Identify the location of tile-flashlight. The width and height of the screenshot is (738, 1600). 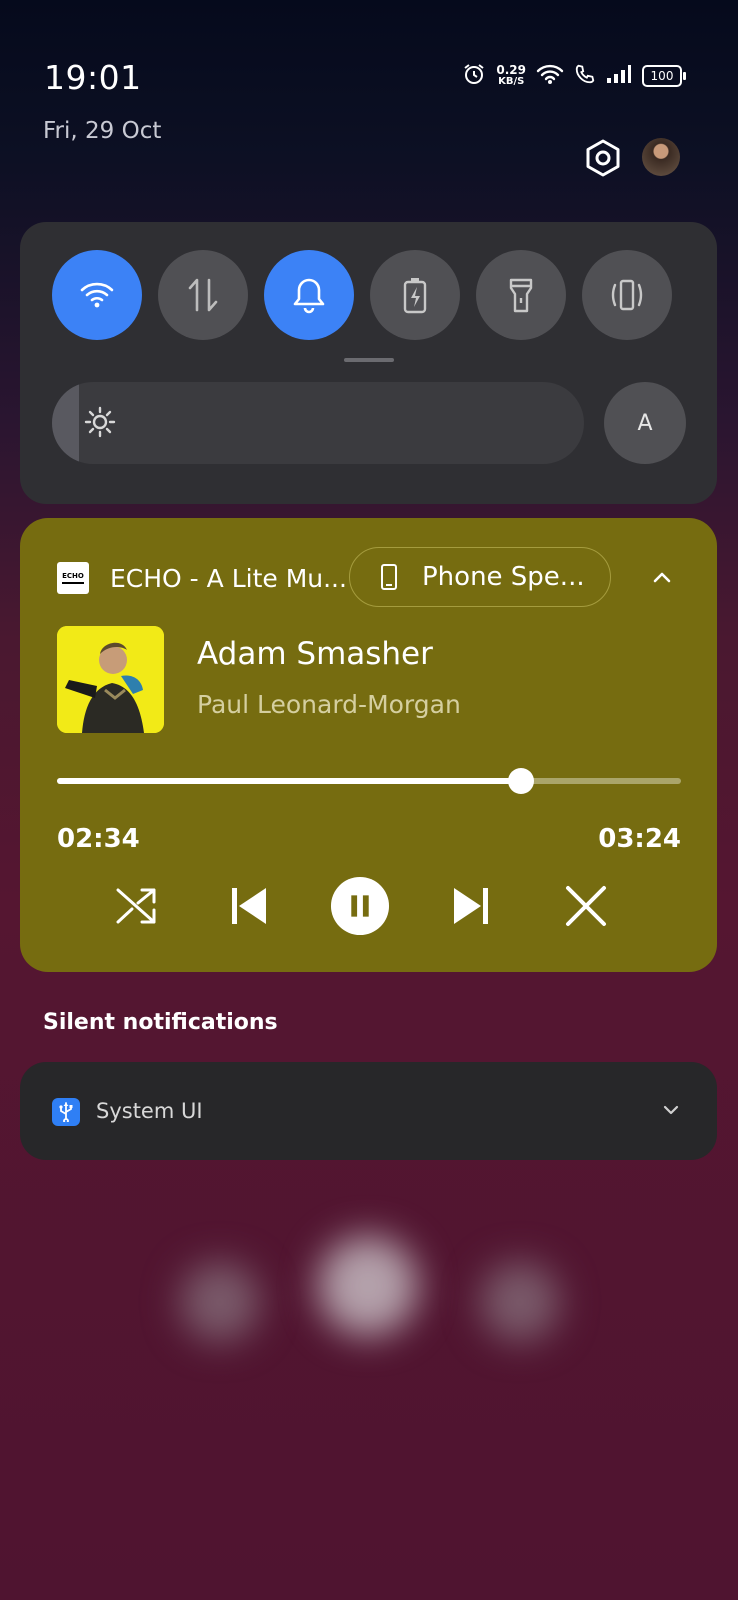
(521, 295).